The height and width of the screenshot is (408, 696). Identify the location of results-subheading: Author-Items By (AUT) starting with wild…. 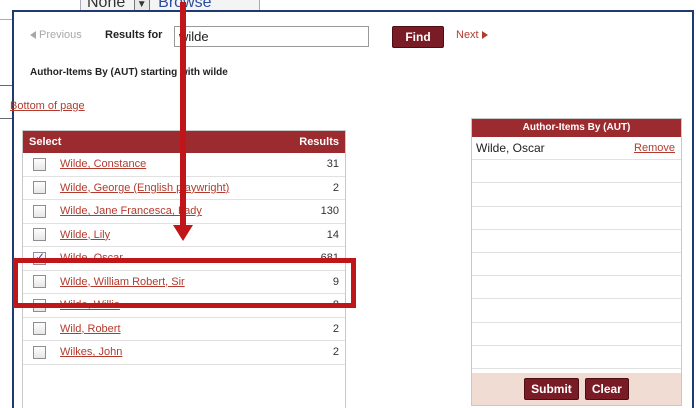
(129, 72).